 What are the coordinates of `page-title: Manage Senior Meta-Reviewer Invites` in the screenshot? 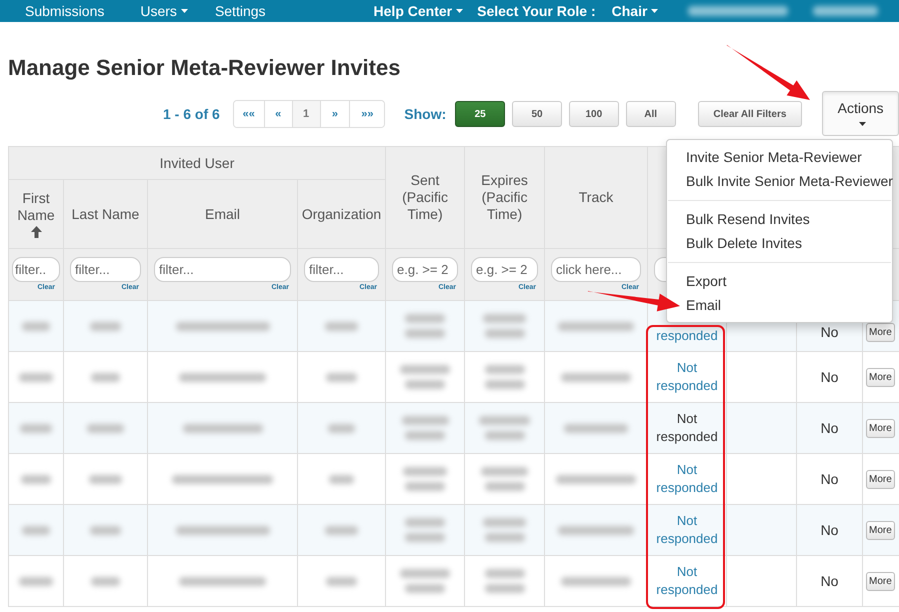 It's located at (205, 68).